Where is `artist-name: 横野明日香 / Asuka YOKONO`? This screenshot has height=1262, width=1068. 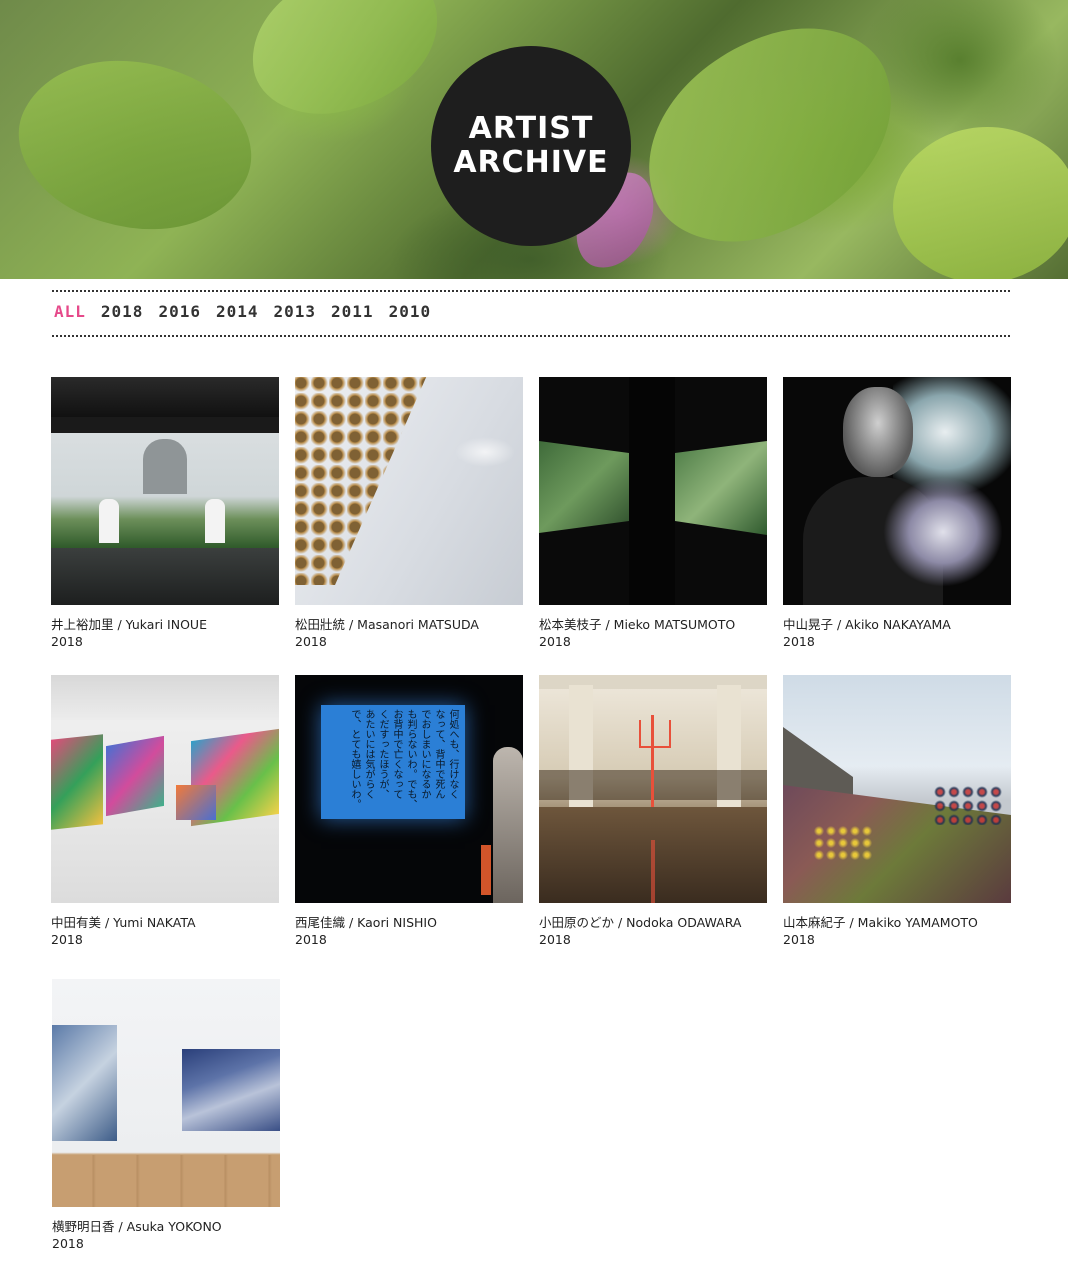
artist-name: 横野明日香 / Asuka YOKONO is located at coordinates (166, 1226).